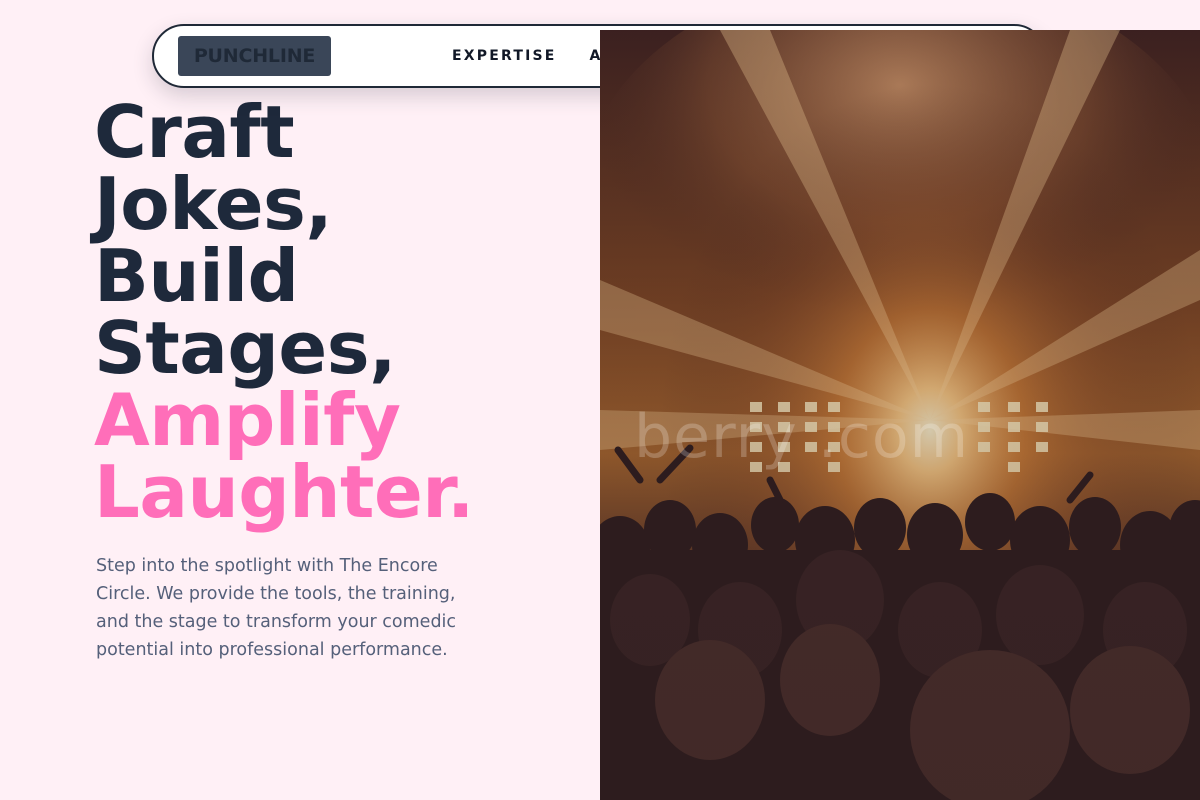 Image resolution: width=1200 pixels, height=800 pixels. I want to click on hero-title-line: Craft, so click(194, 132).